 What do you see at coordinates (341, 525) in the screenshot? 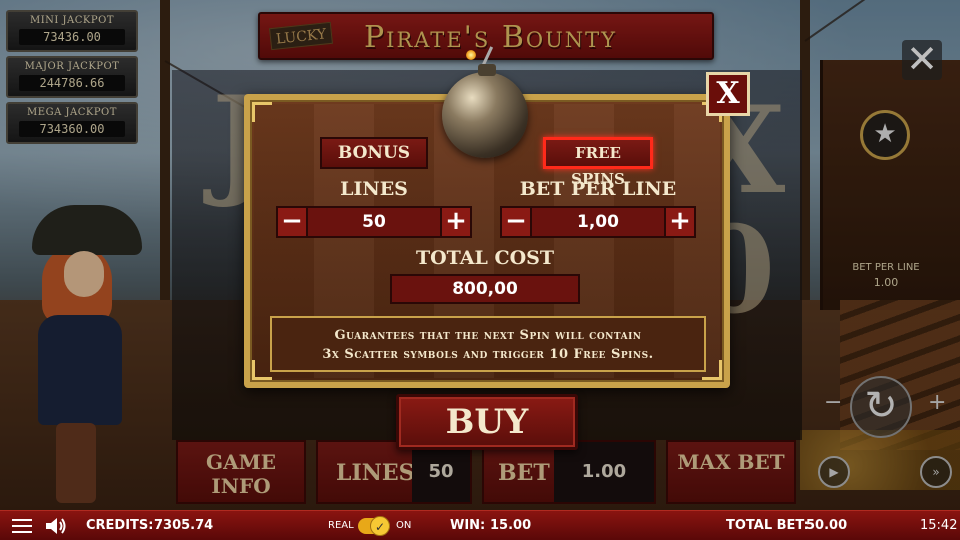
I see `real-label: REAL` at bounding box center [341, 525].